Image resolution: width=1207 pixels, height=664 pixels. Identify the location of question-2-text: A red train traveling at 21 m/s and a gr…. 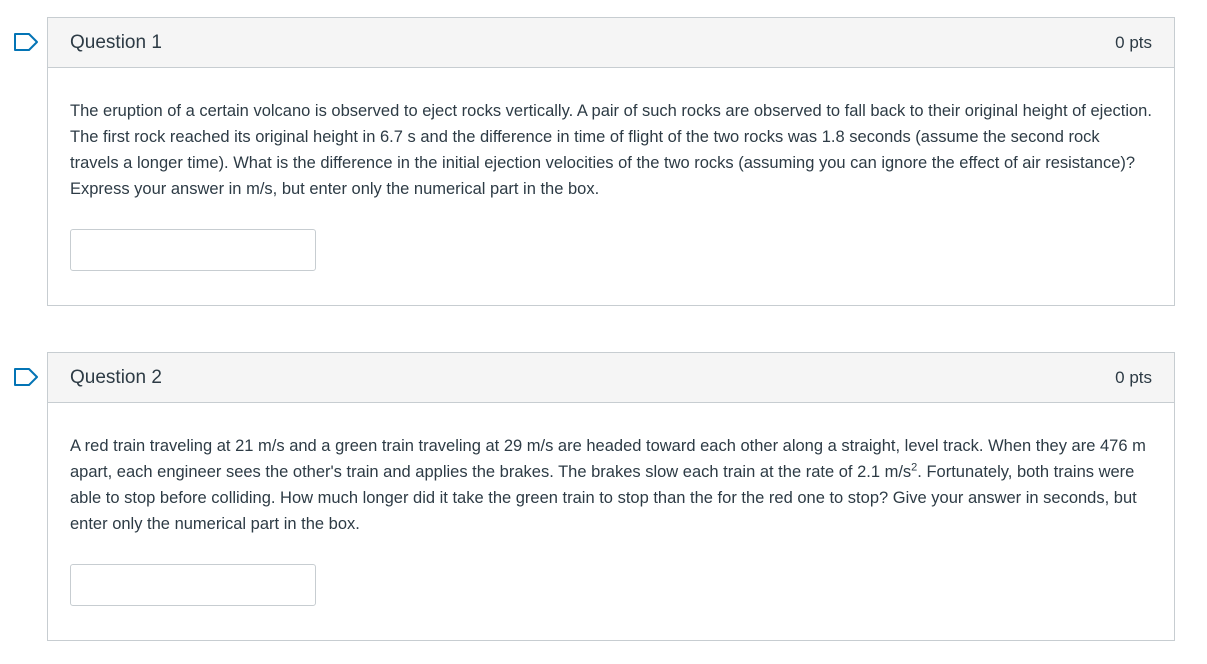
(611, 485).